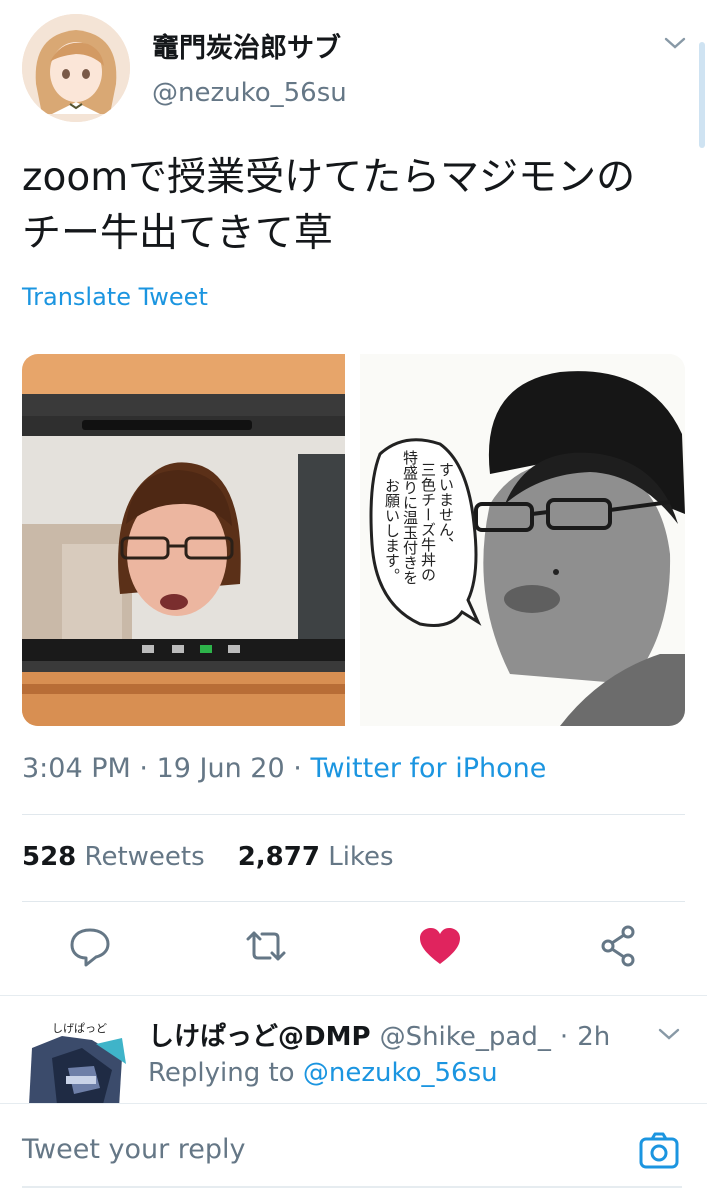 The image size is (707, 1200). Describe the element at coordinates (259, 1037) in the screenshot. I see `reply-display-name: しけぱっど@DMP` at that location.